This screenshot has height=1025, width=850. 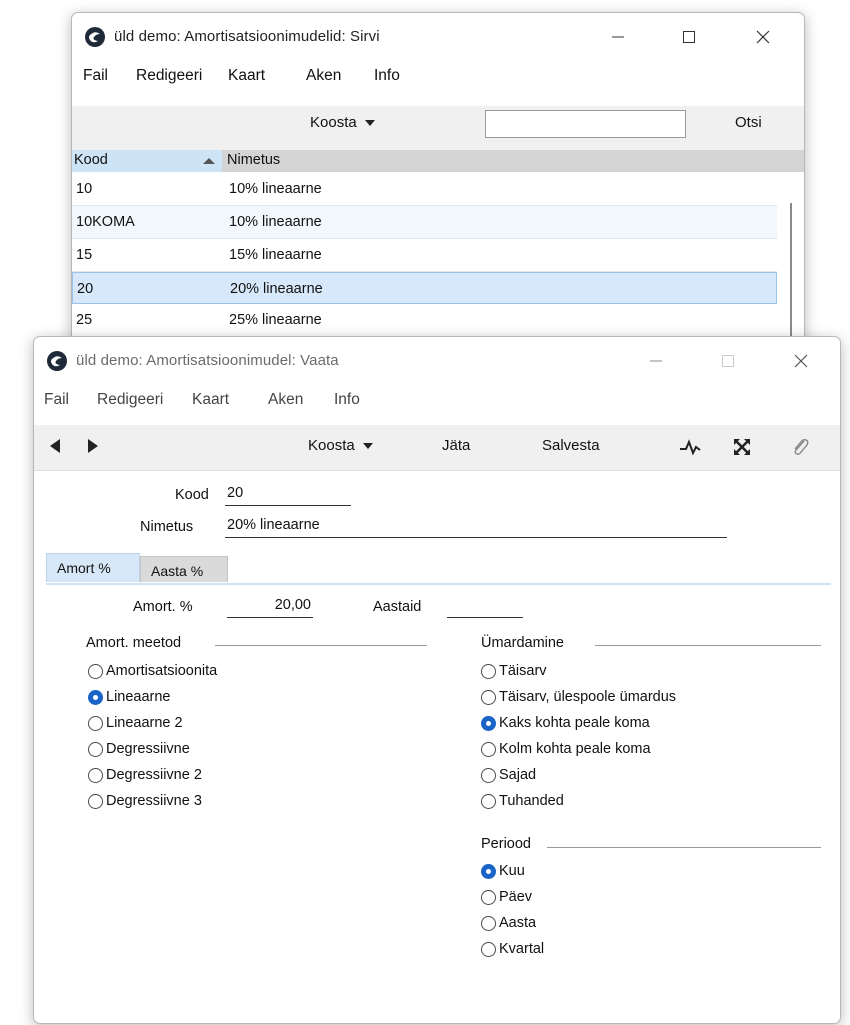 I want to click on tab-aasta-percent: Aasta %, so click(x=184, y=569).